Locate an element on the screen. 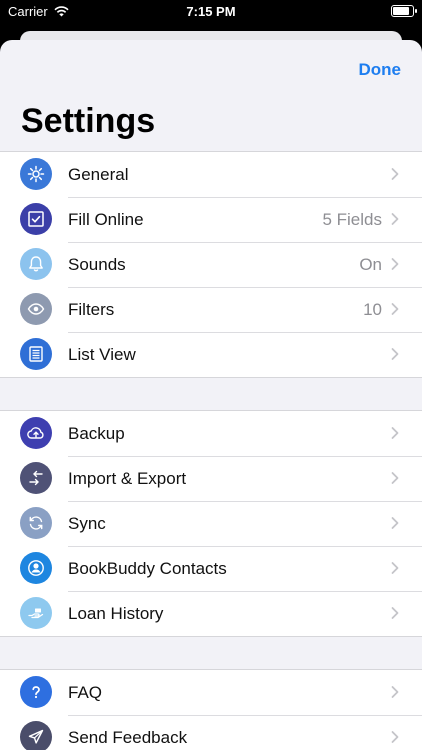 The height and width of the screenshot is (750, 422). settings-row-label: Backup is located at coordinates (96, 433).